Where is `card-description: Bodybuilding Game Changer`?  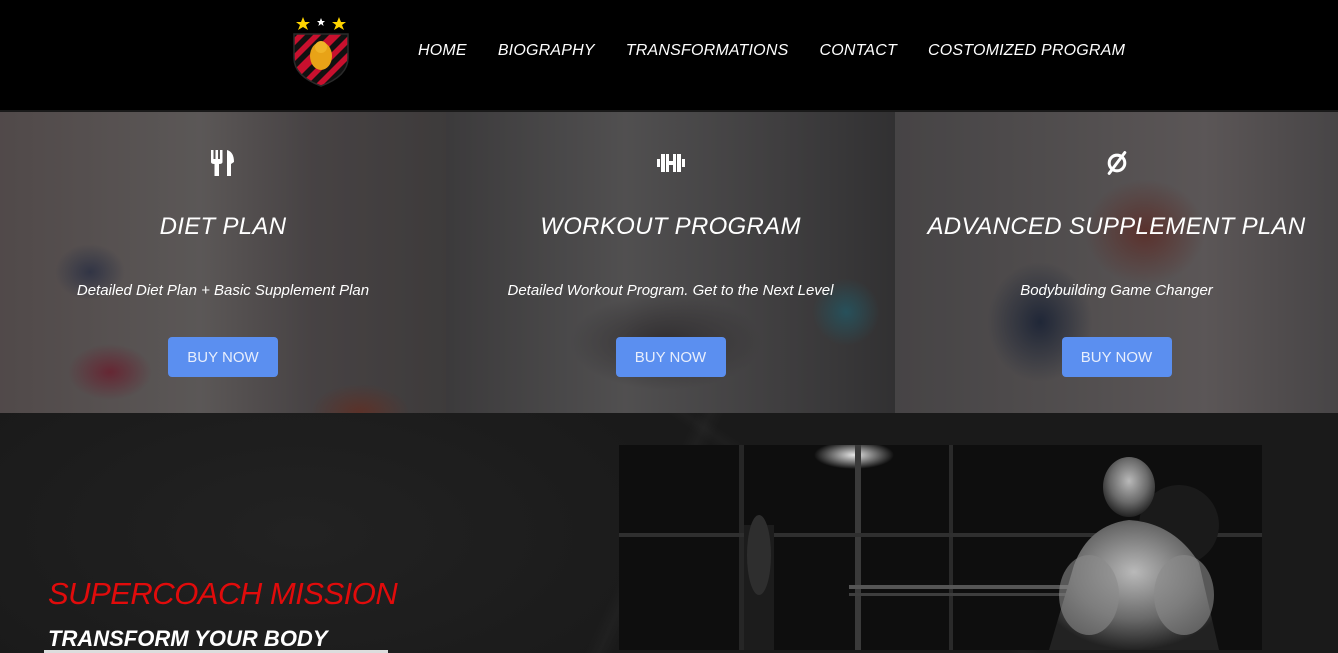
card-description: Bodybuilding Game Changer is located at coordinates (1116, 290).